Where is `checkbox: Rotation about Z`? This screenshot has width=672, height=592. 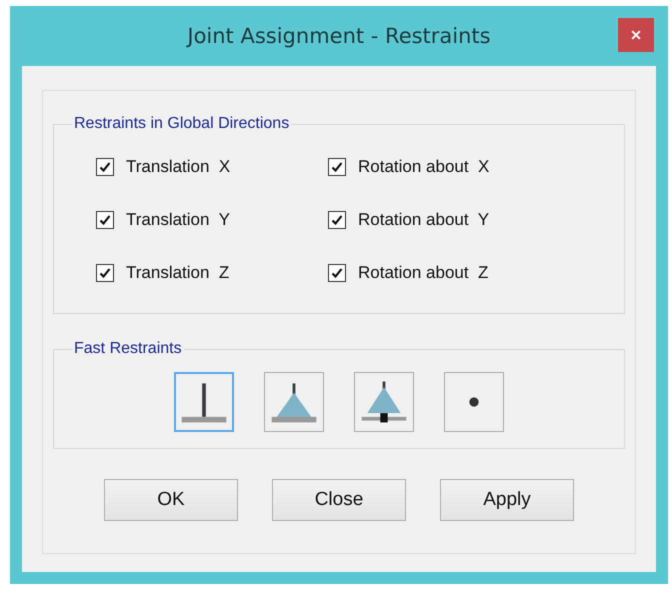
checkbox: Rotation about Z is located at coordinates (438, 273).